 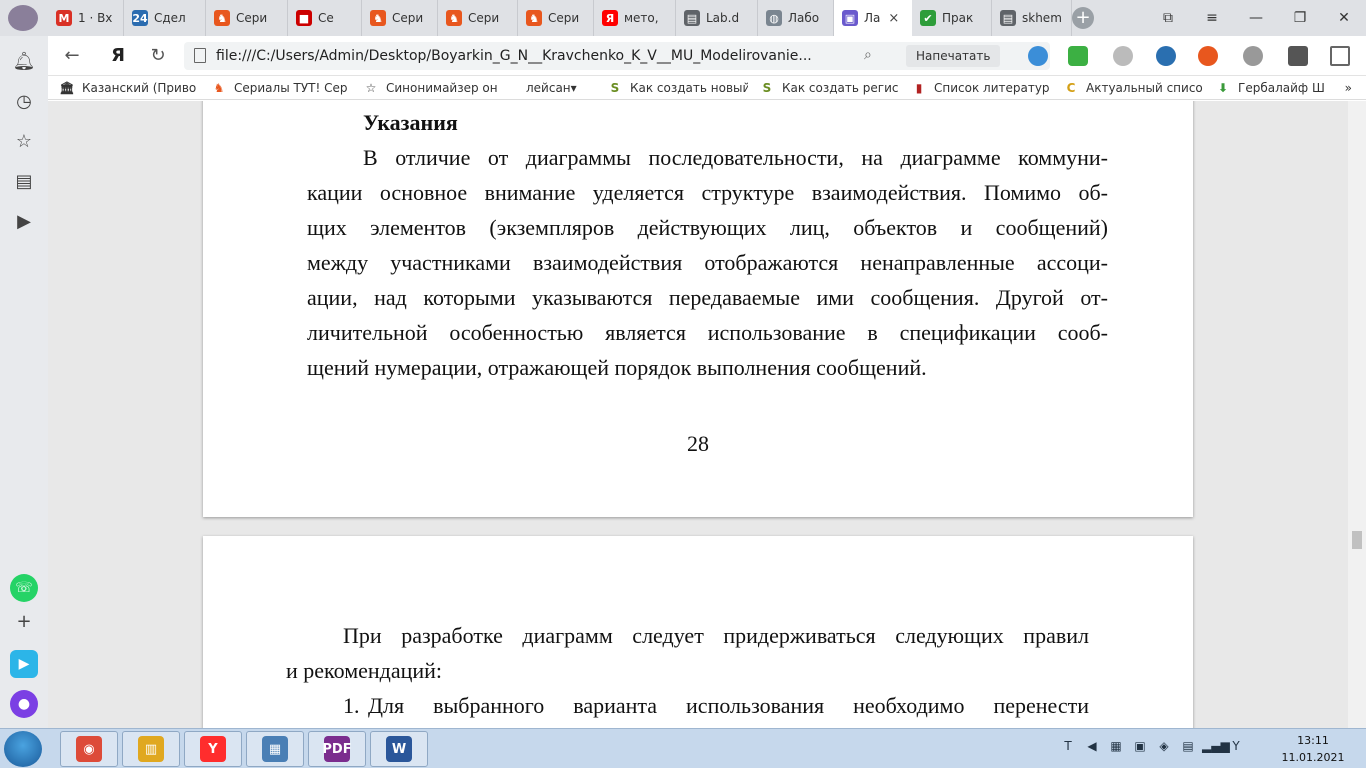 I want to click on bookmarks-overflow-icon: », so click(x=1348, y=88).